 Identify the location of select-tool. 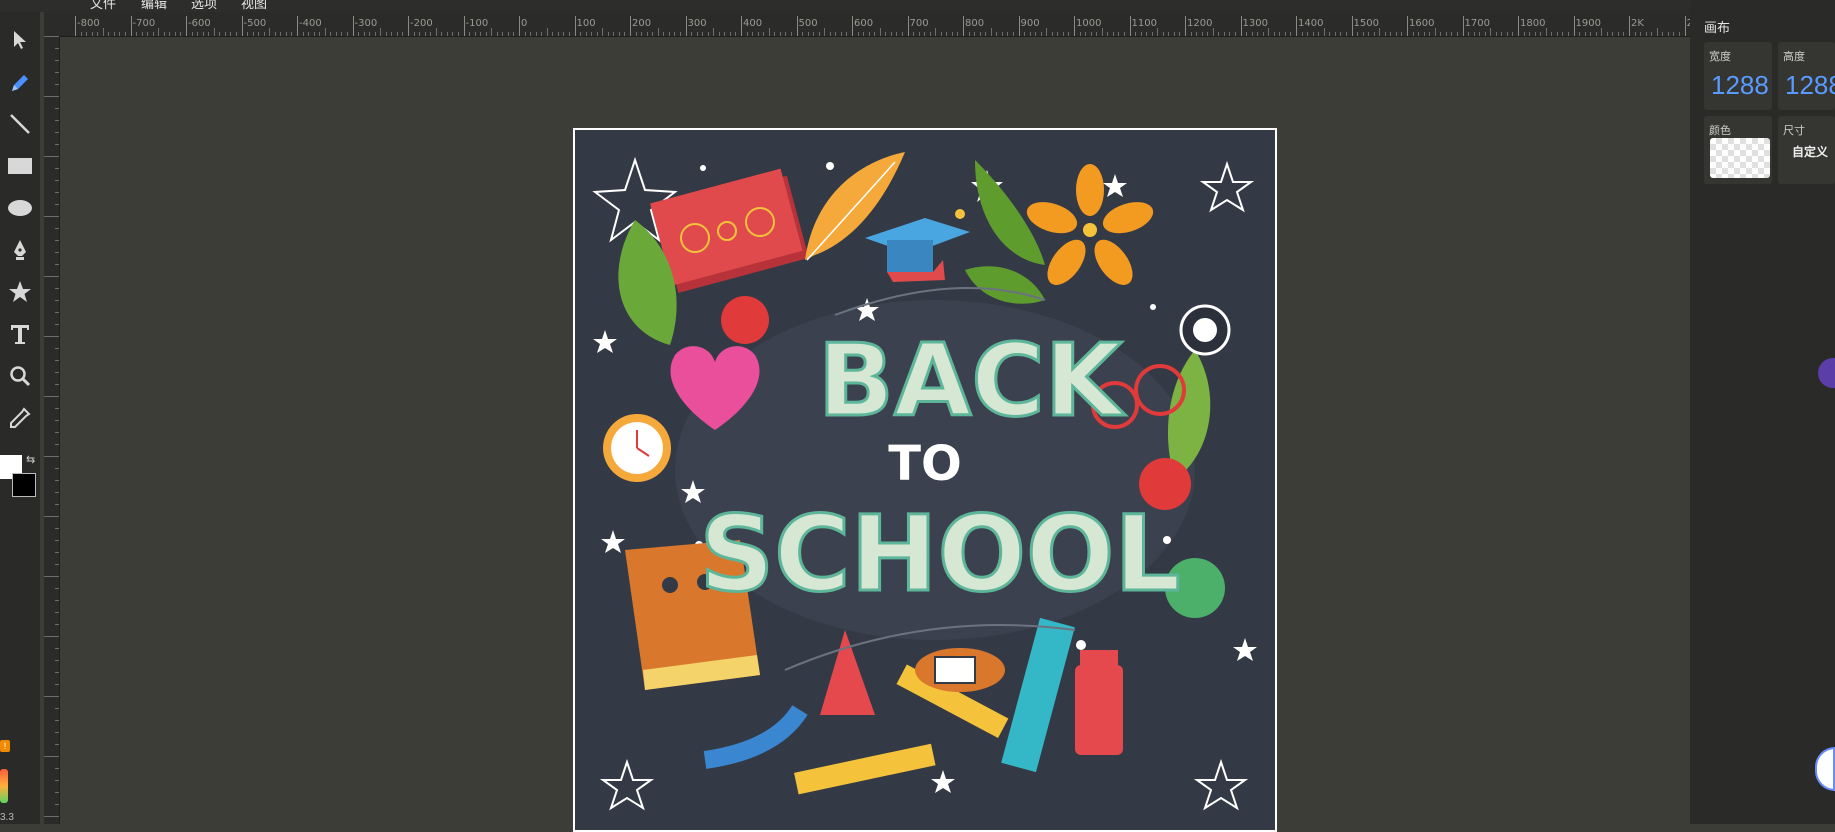
(20, 40).